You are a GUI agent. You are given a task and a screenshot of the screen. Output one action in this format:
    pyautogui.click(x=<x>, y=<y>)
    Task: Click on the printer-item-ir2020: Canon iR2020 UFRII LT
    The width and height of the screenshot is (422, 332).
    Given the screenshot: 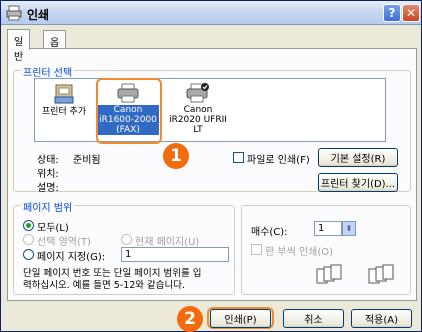 What is the action you would take?
    pyautogui.click(x=198, y=109)
    